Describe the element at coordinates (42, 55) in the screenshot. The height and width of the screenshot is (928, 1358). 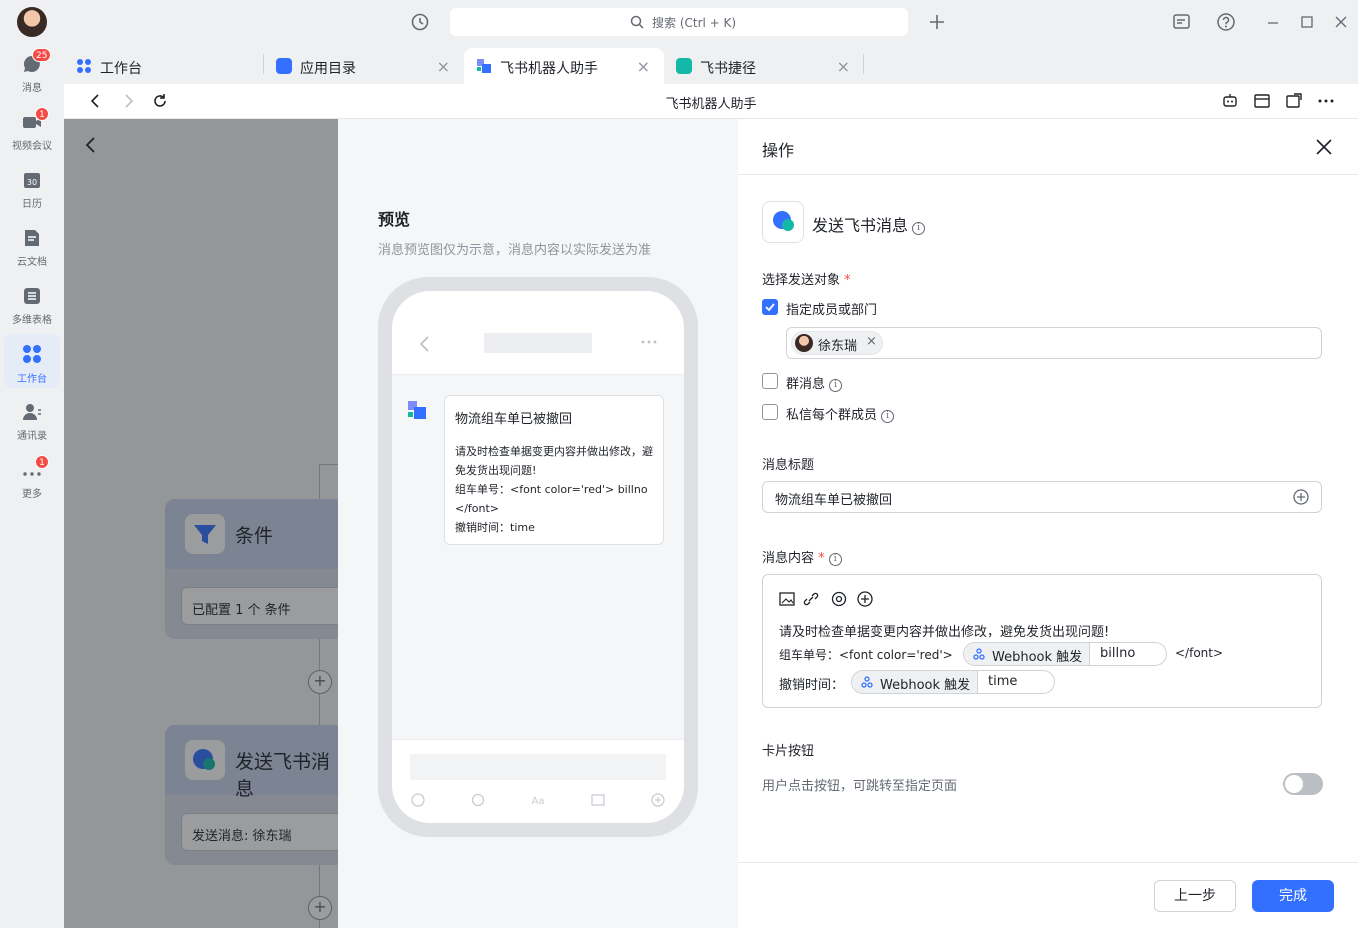
I see `unread-badge: 25` at that location.